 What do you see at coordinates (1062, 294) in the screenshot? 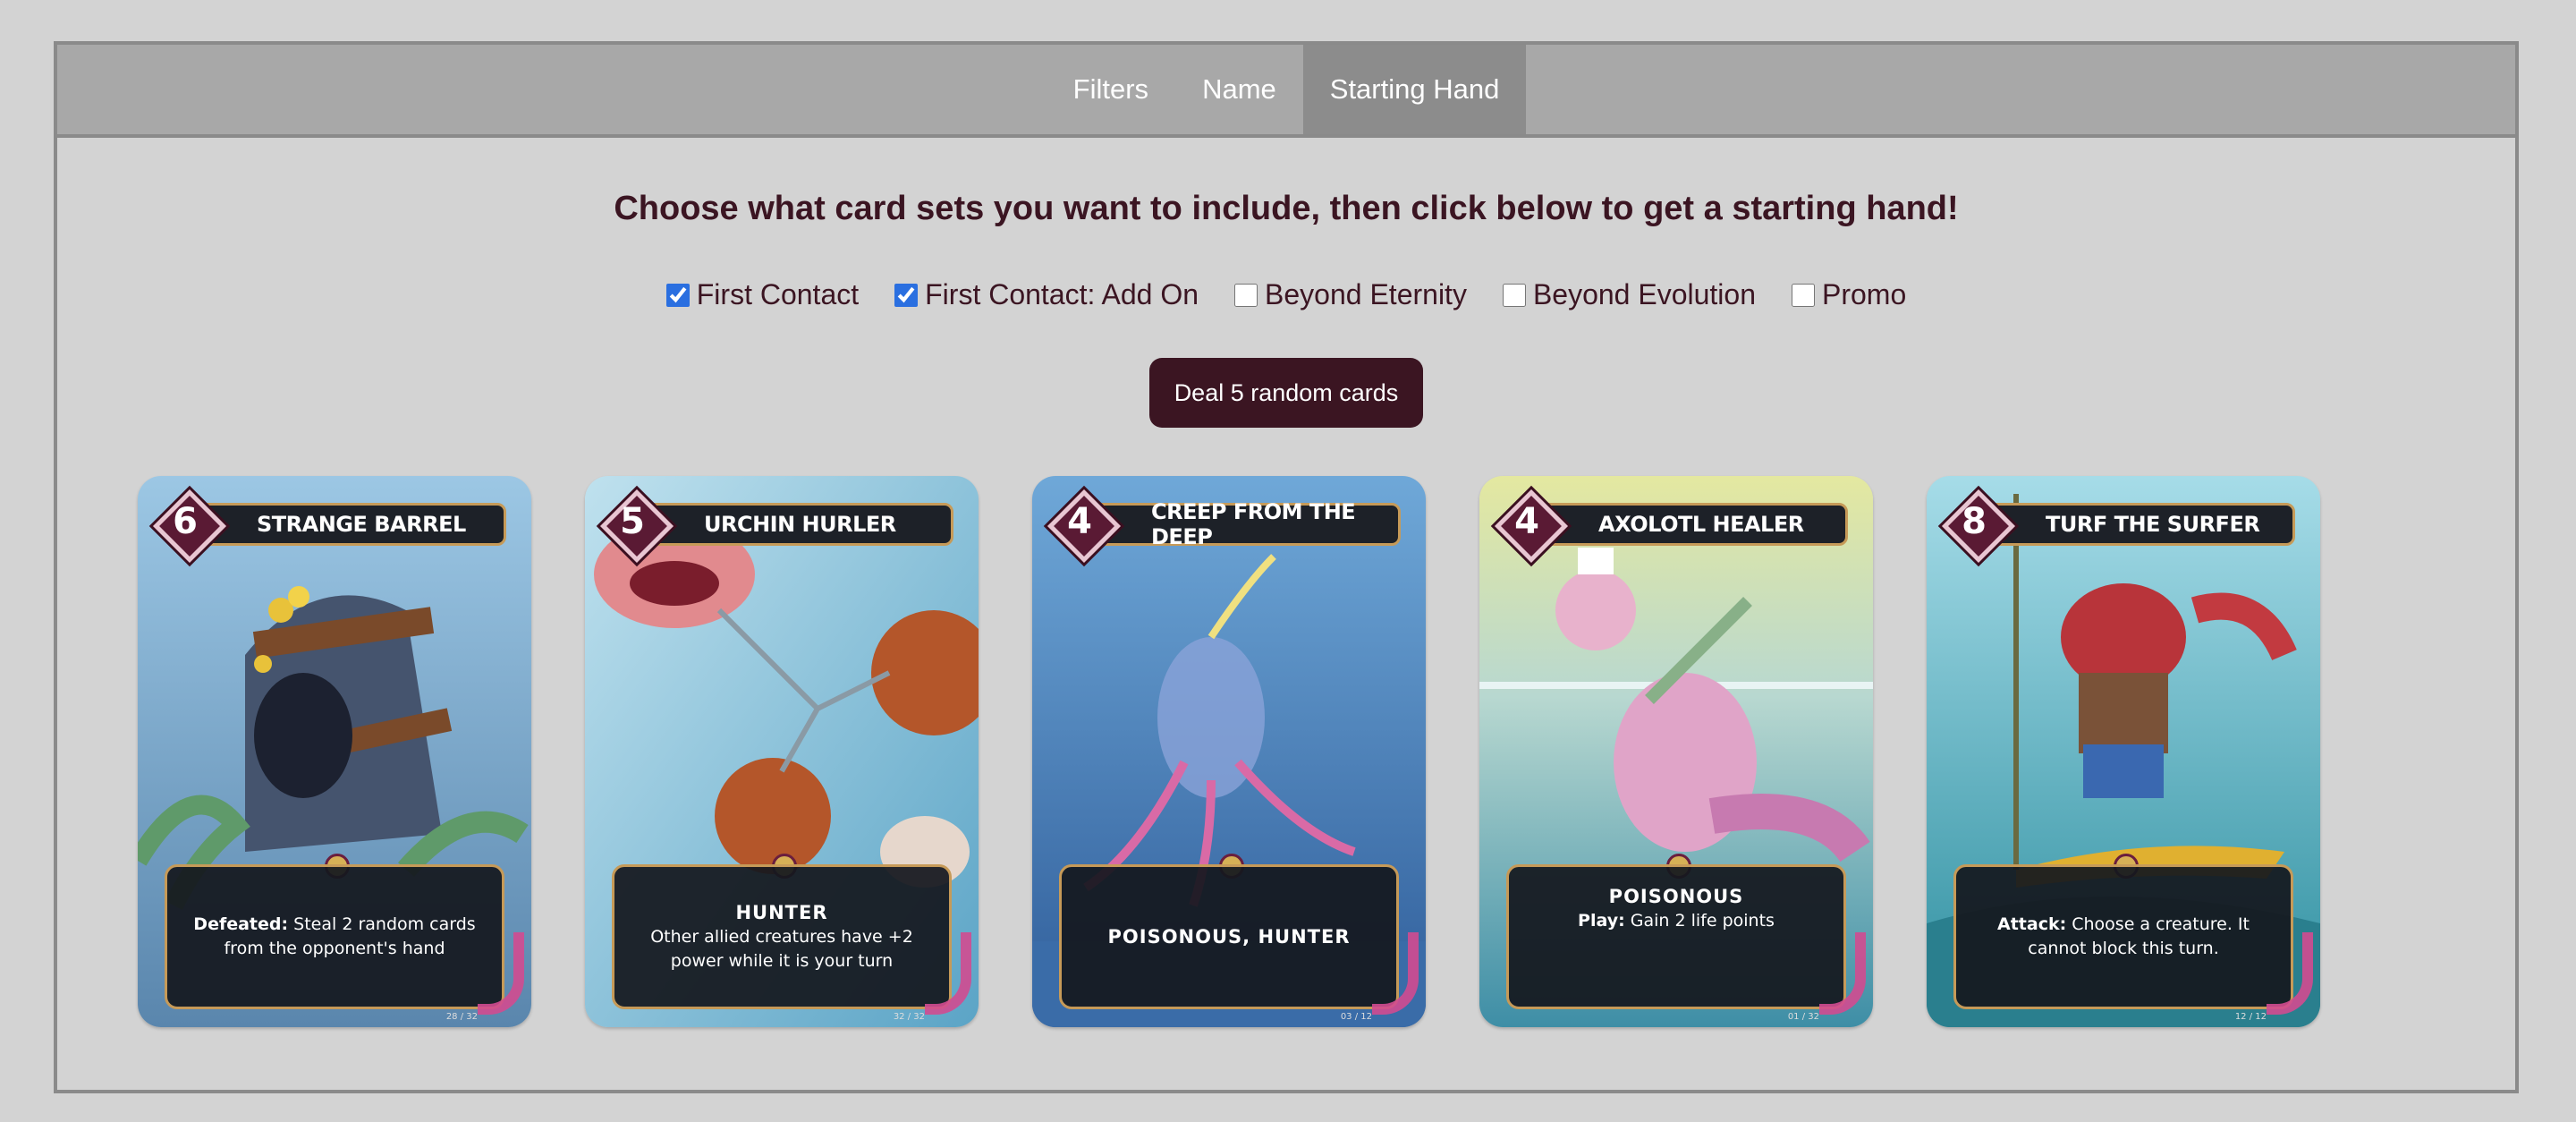
I see `set-label: First Contact: Add On` at bounding box center [1062, 294].